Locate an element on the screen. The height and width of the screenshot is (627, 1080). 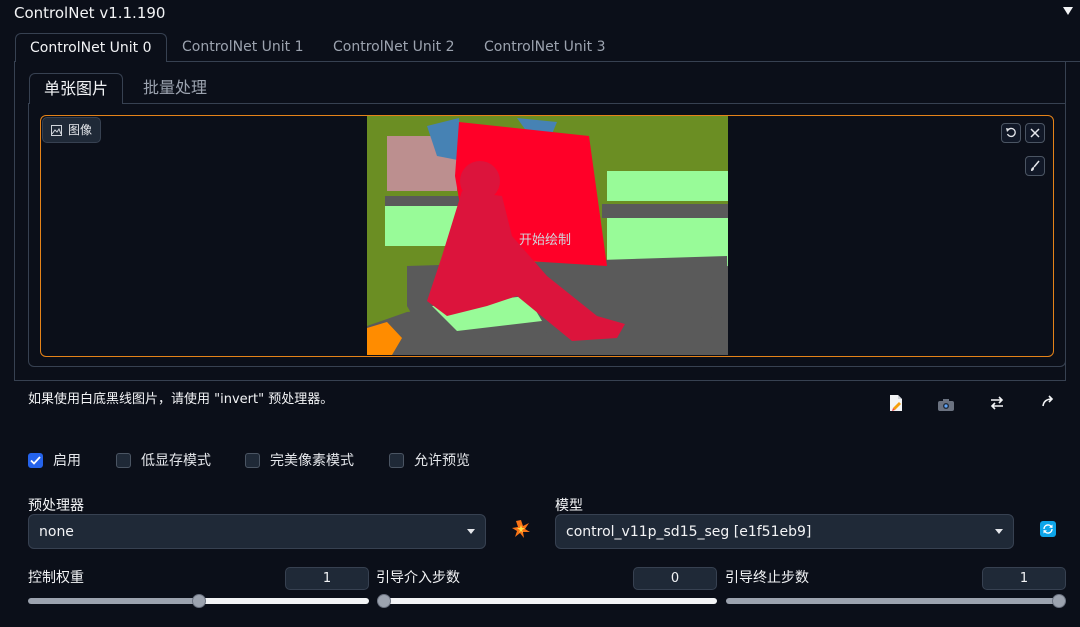
control-weight-number: 1 is located at coordinates (327, 578).